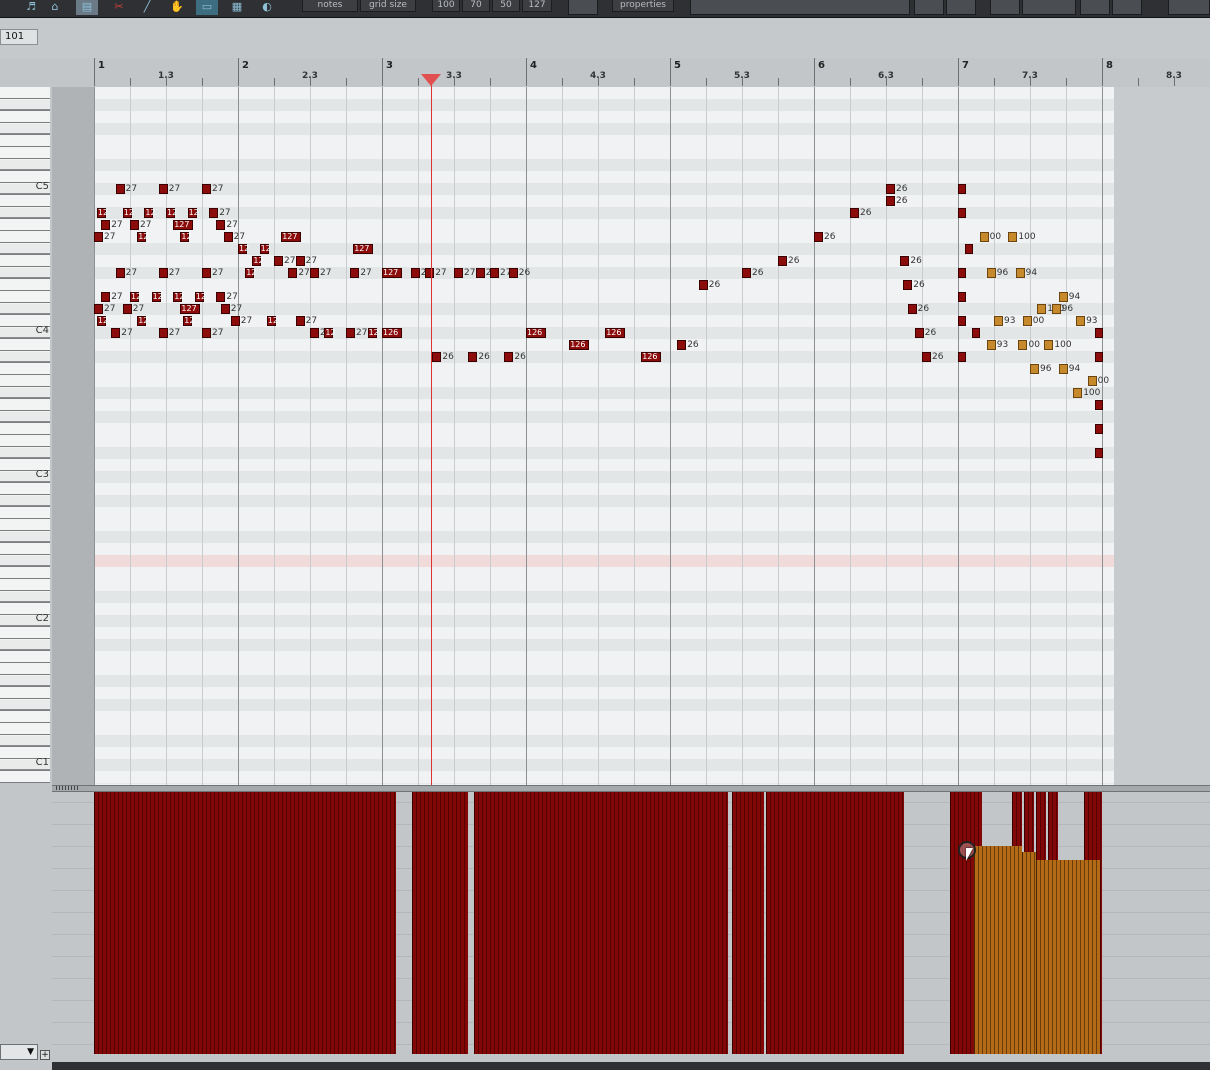 This screenshot has height=1070, width=1210. I want to click on line-tool-icon: ╱, so click(147, 7).